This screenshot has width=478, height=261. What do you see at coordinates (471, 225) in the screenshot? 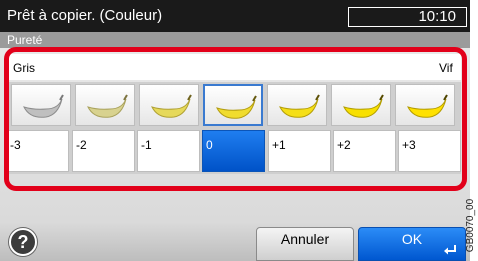
I see `figure-code-text: GB0070_00` at bounding box center [471, 225].